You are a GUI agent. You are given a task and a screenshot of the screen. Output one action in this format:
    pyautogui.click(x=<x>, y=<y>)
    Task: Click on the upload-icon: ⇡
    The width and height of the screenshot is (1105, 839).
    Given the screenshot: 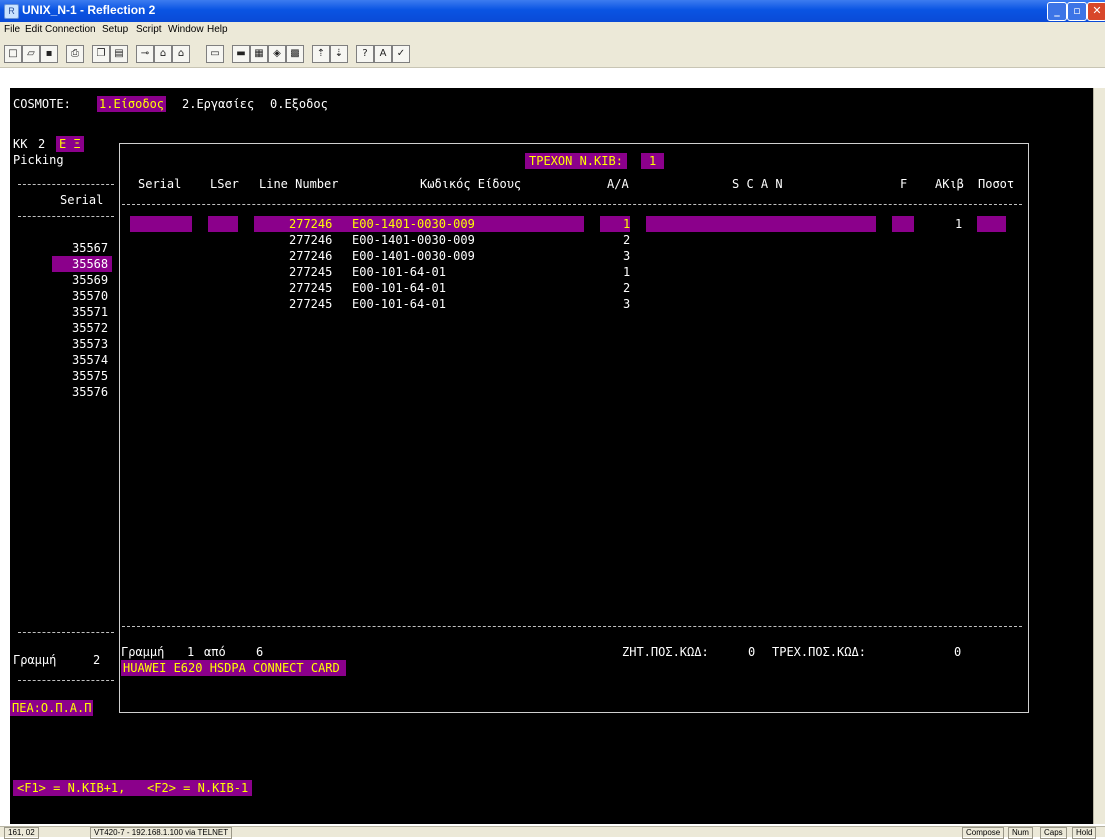 What is the action you would take?
    pyautogui.click(x=321, y=54)
    